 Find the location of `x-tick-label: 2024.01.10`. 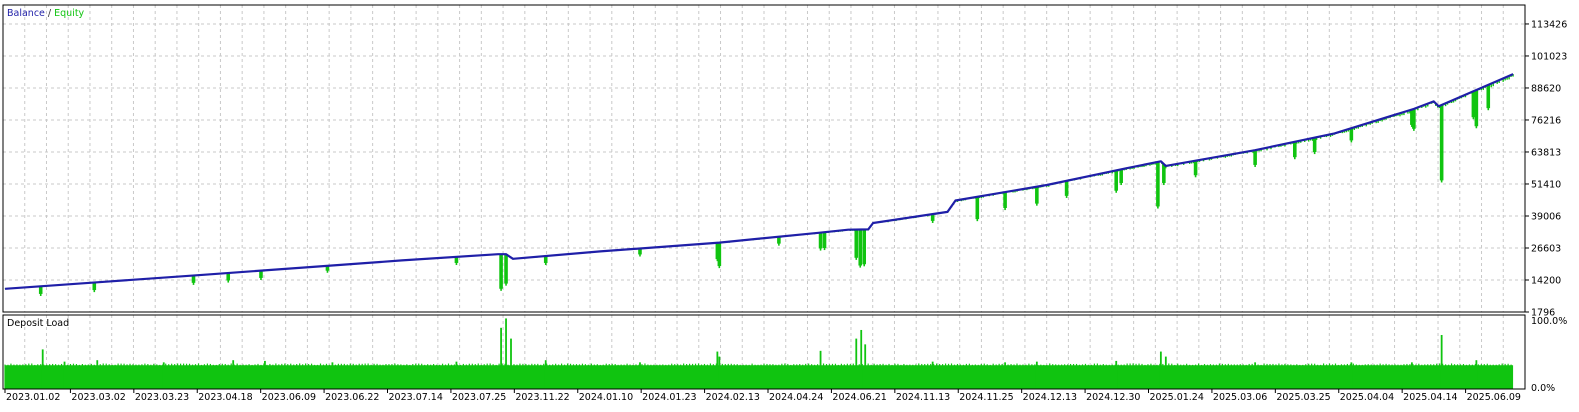

x-tick-label: 2024.01.10 is located at coordinates (606, 397).